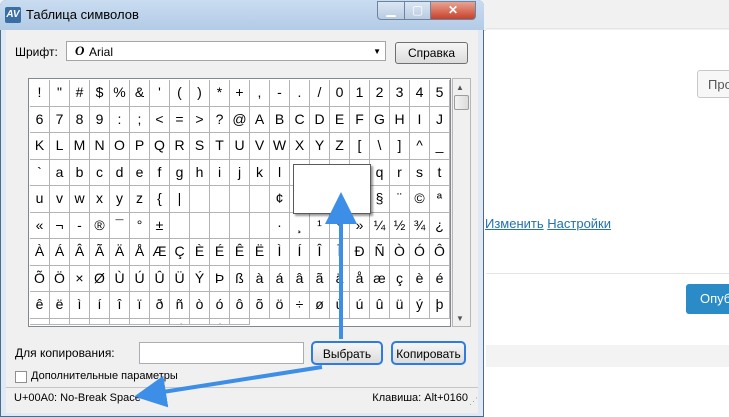 This screenshot has height=417, width=729. What do you see at coordinates (707, 299) in the screenshot?
I see `background-publish-button: Опуб` at bounding box center [707, 299].